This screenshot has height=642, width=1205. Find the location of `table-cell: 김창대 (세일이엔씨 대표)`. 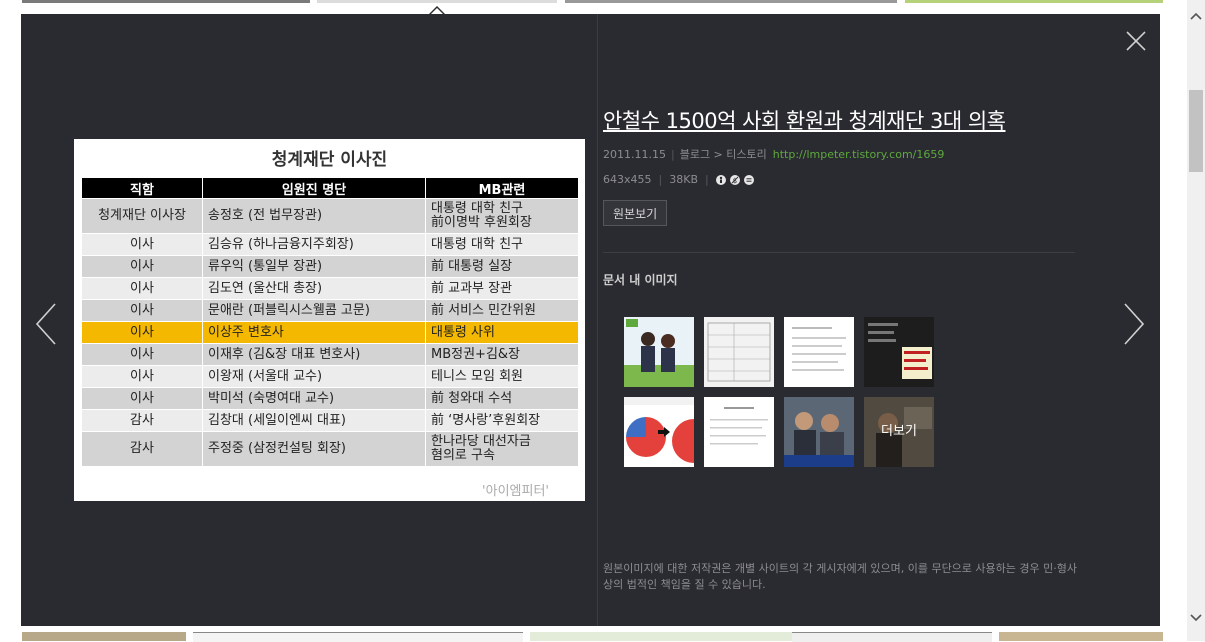

table-cell: 김창대 (세일이엔씨 대표) is located at coordinates (314, 420).